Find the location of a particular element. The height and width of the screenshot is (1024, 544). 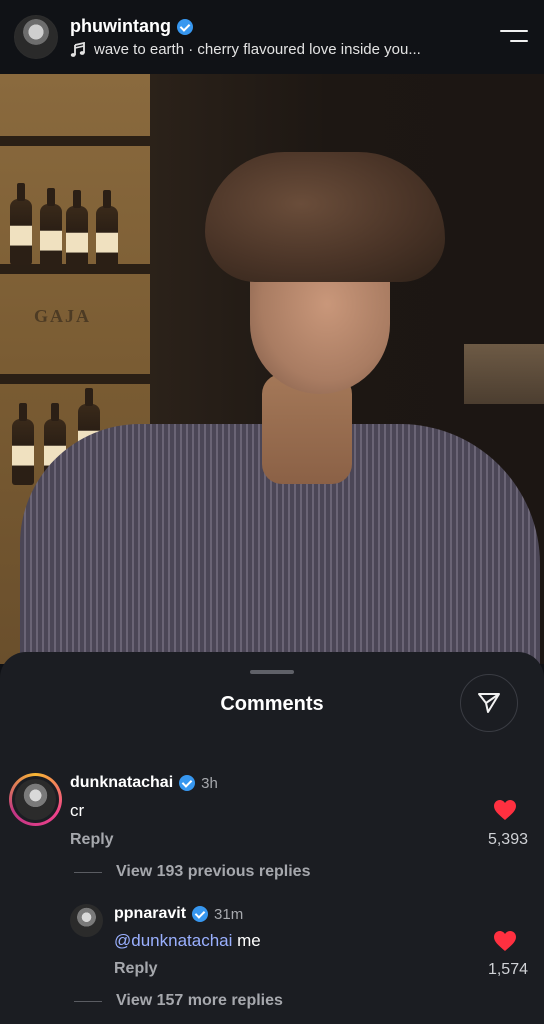

mention-link: @dunknatachai is located at coordinates (173, 940).